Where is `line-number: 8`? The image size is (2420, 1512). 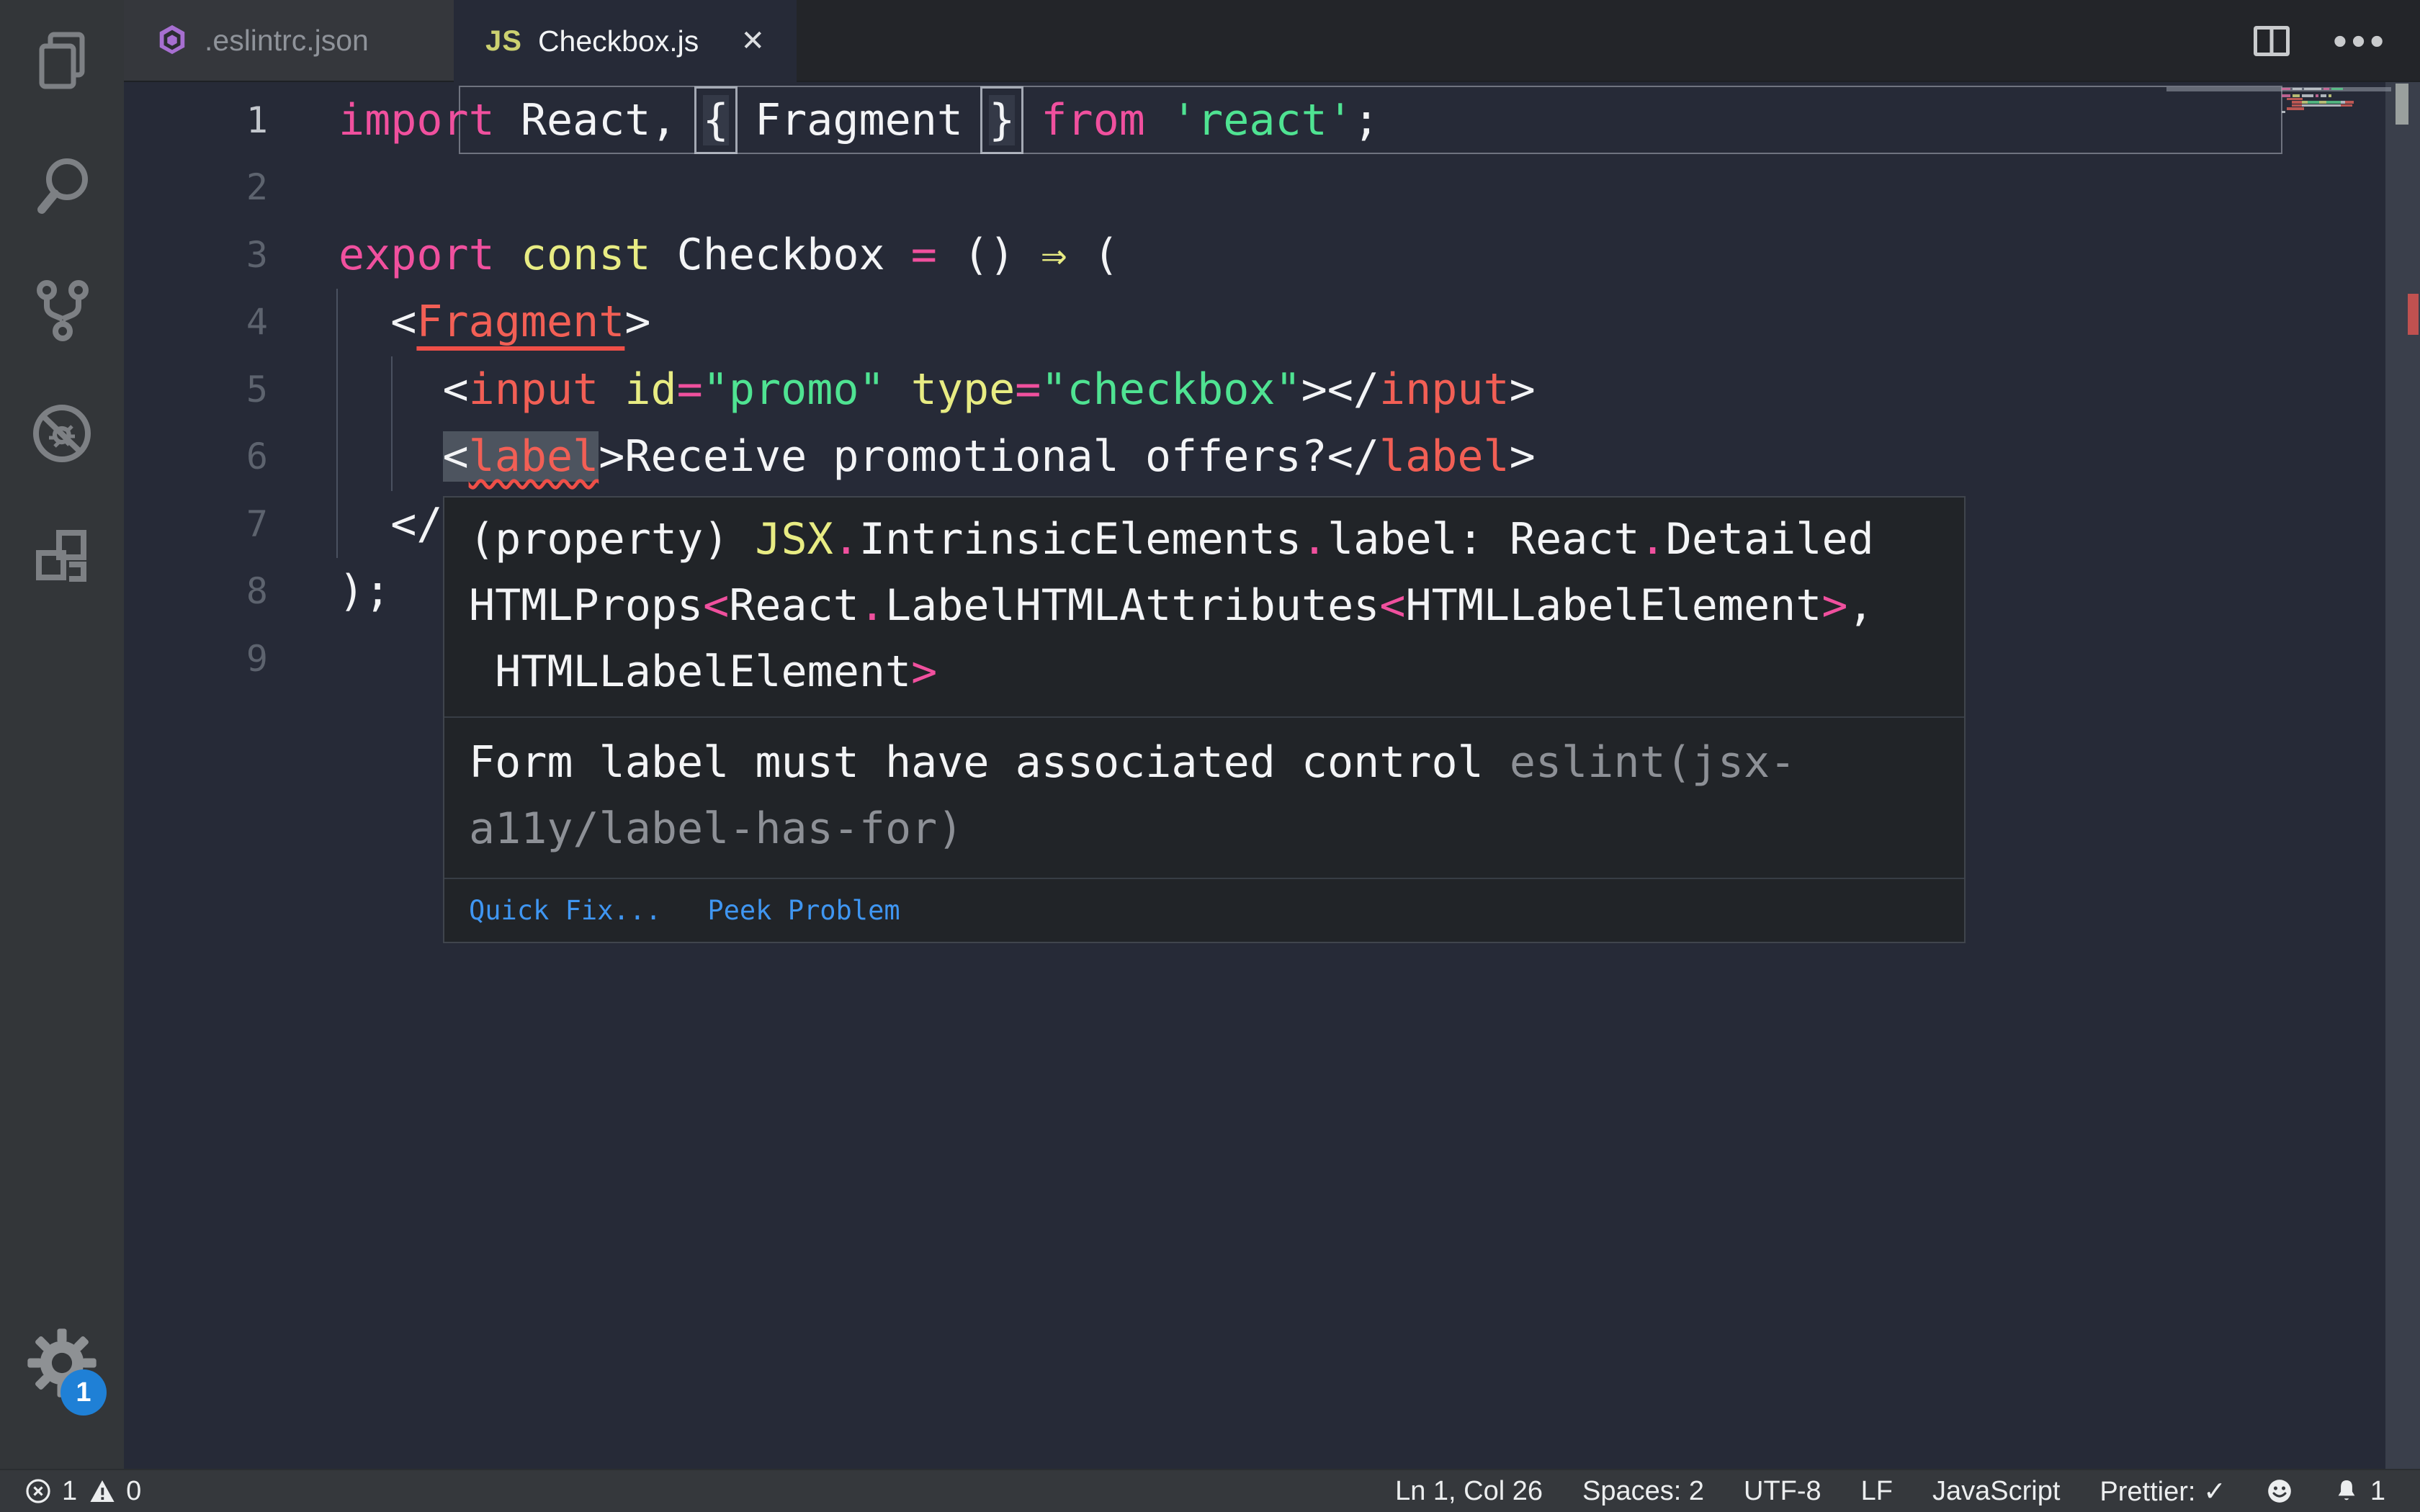 line-number: 8 is located at coordinates (257, 591).